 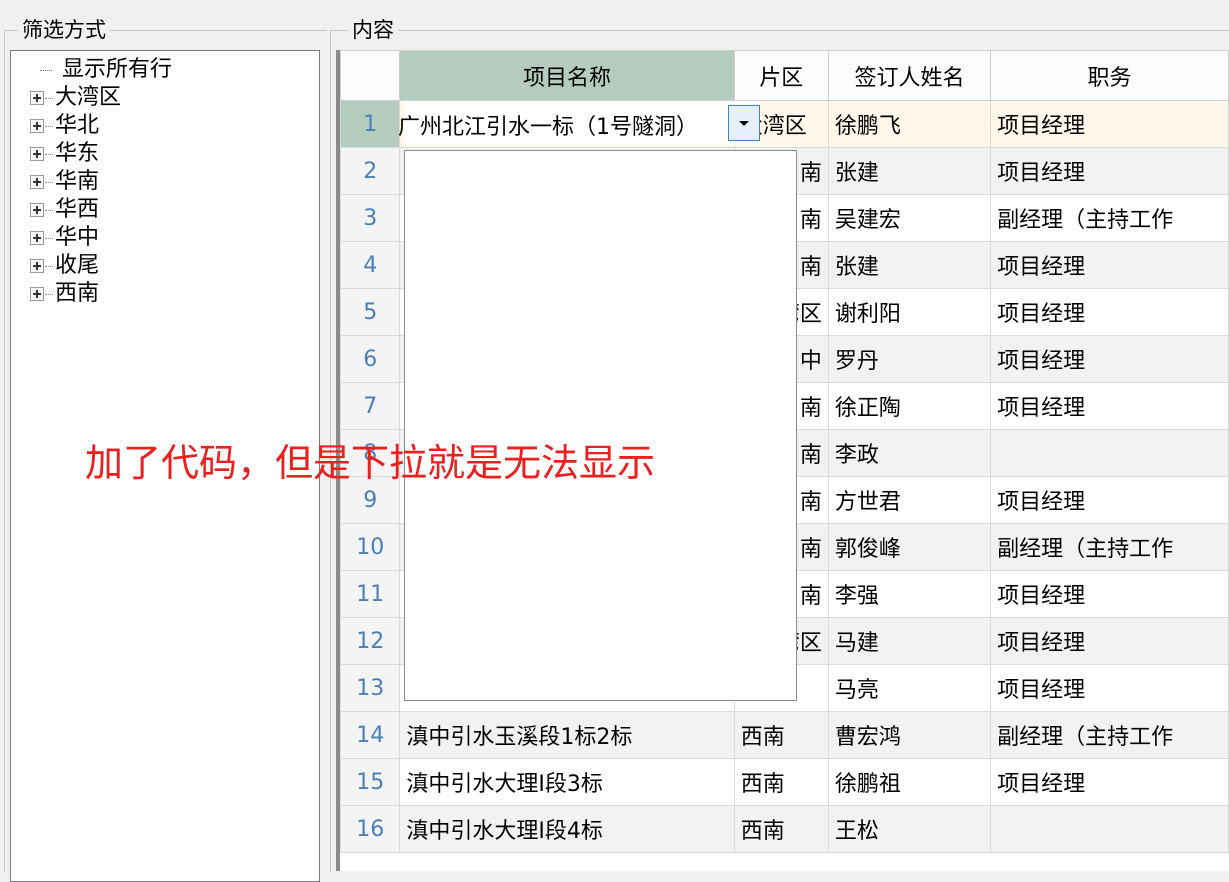 I want to click on cell-project-name: 滇中引水大理Ⅰ段4标, so click(x=567, y=829).